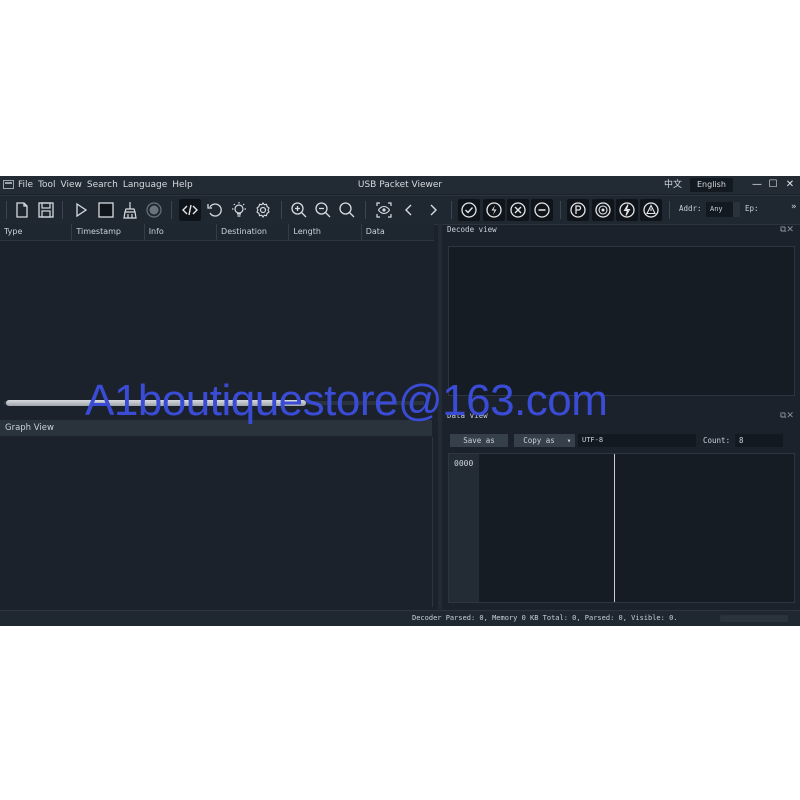  Describe the element at coordinates (621, 528) in the screenshot. I see `hex-view-area: 0000` at that location.